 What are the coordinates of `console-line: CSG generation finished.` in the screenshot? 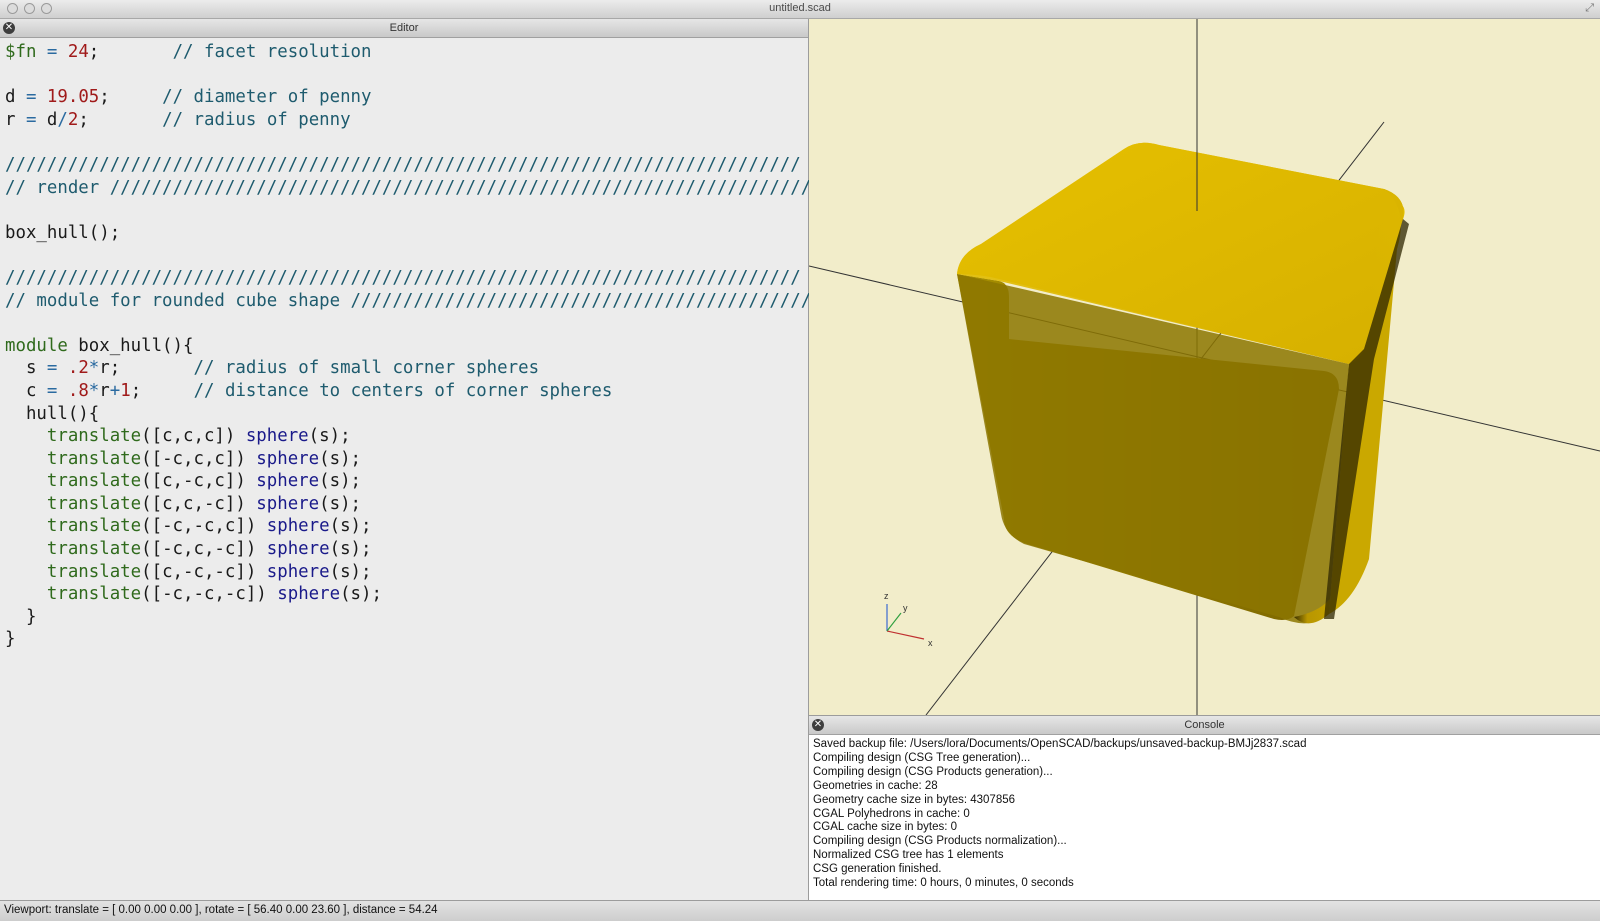 It's located at (877, 869).